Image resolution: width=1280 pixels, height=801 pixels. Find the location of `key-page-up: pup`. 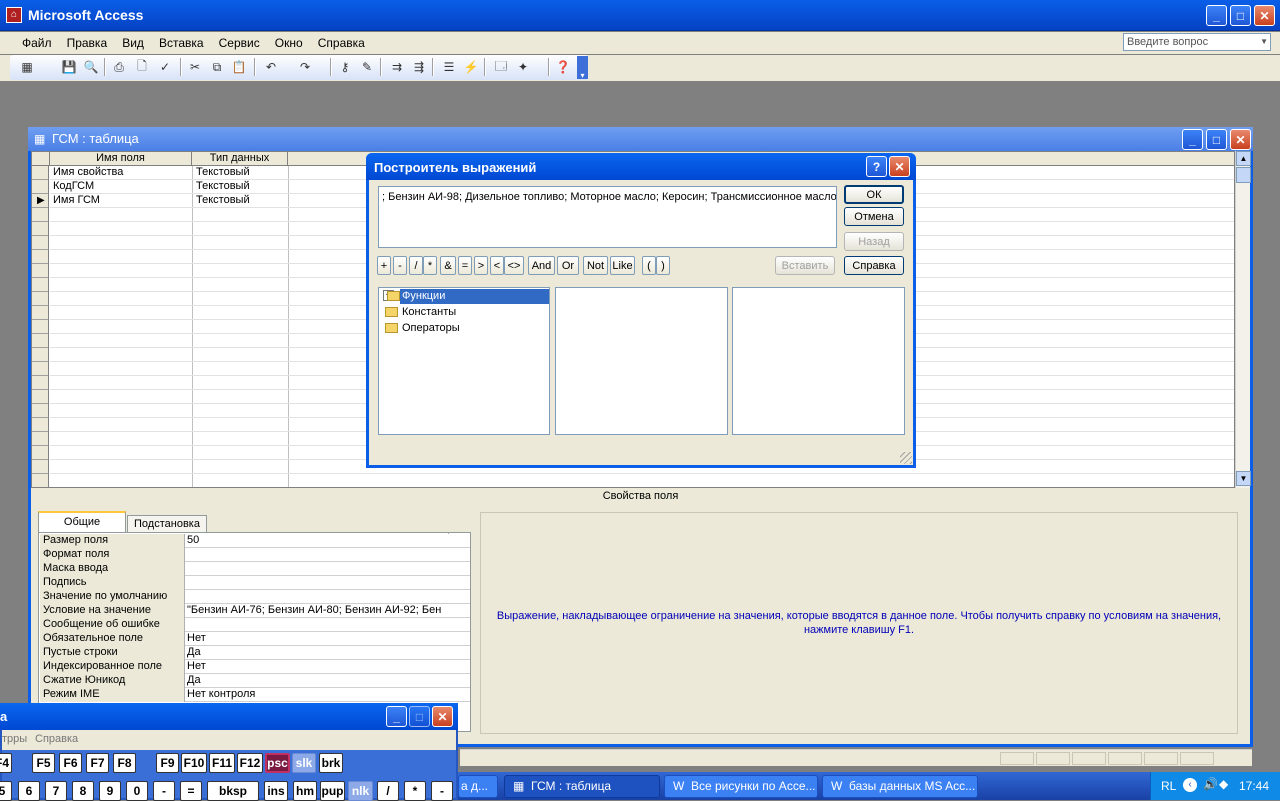

key-page-up: pup is located at coordinates (332, 791).